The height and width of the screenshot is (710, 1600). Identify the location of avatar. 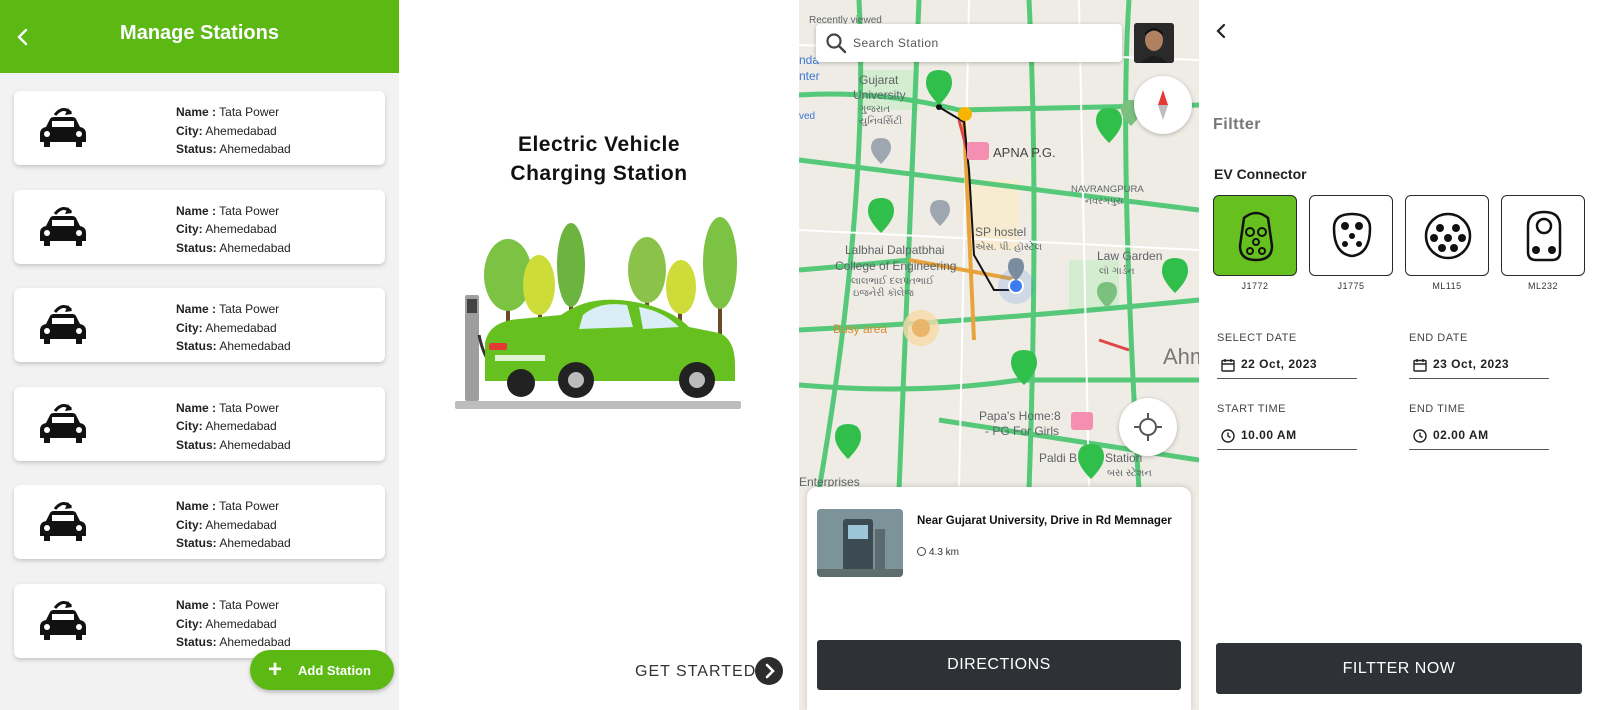
(1154, 43).